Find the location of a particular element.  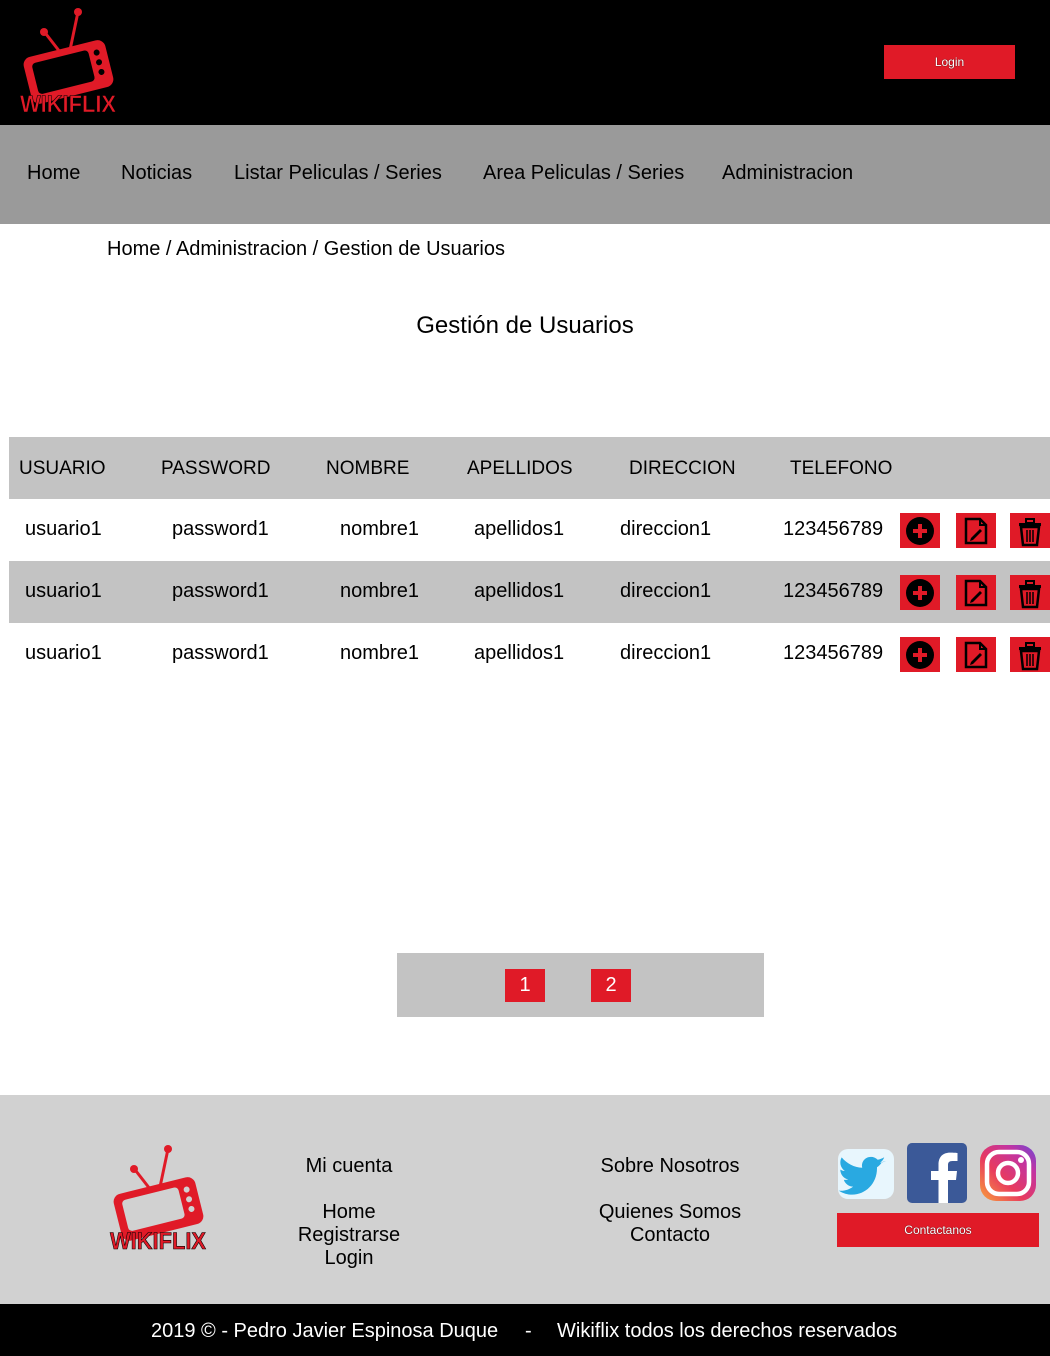

footer-link-quienes-somos: Quienes Somos is located at coordinates (670, 1212).